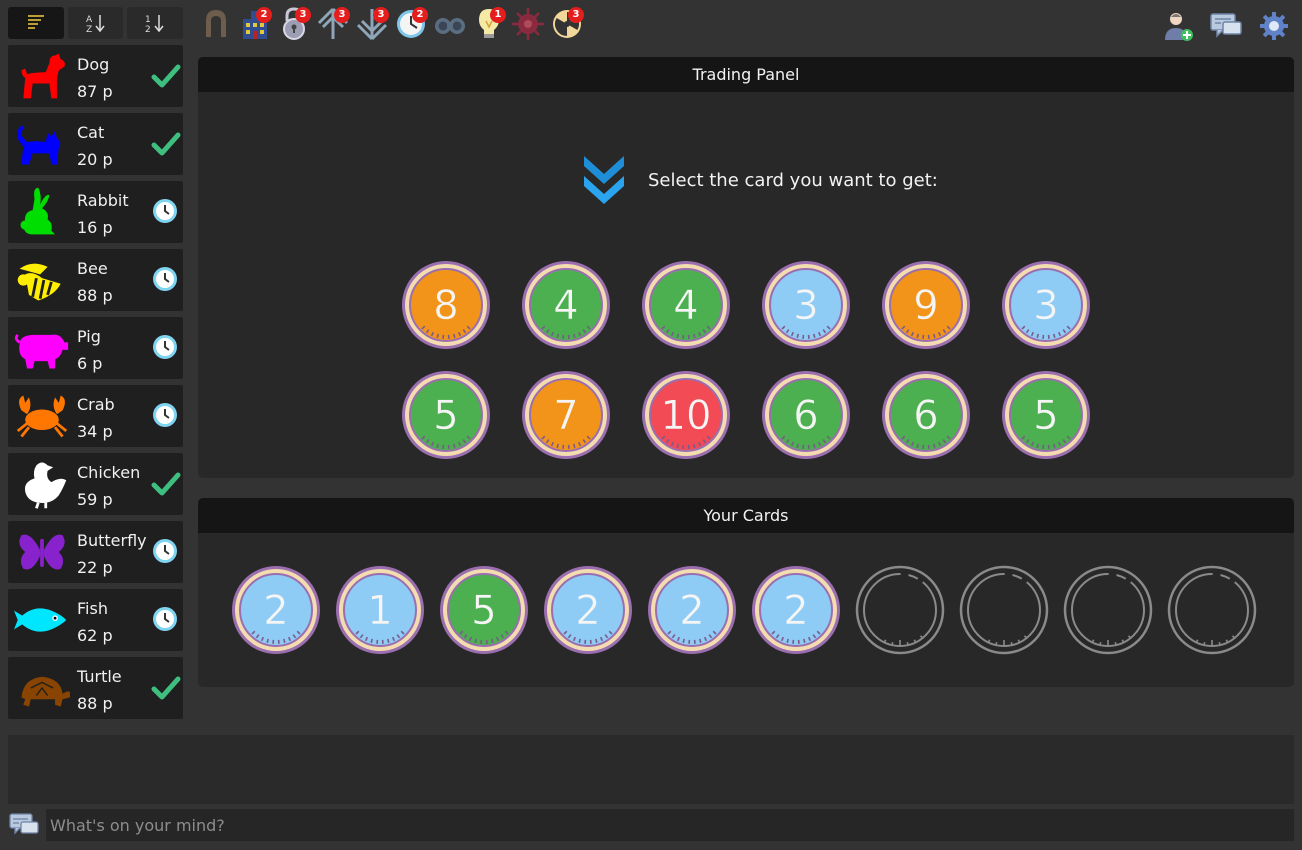 This screenshot has width=1302, height=850. Describe the element at coordinates (449, 26) in the screenshot. I see `binoculars-tool-button` at that location.